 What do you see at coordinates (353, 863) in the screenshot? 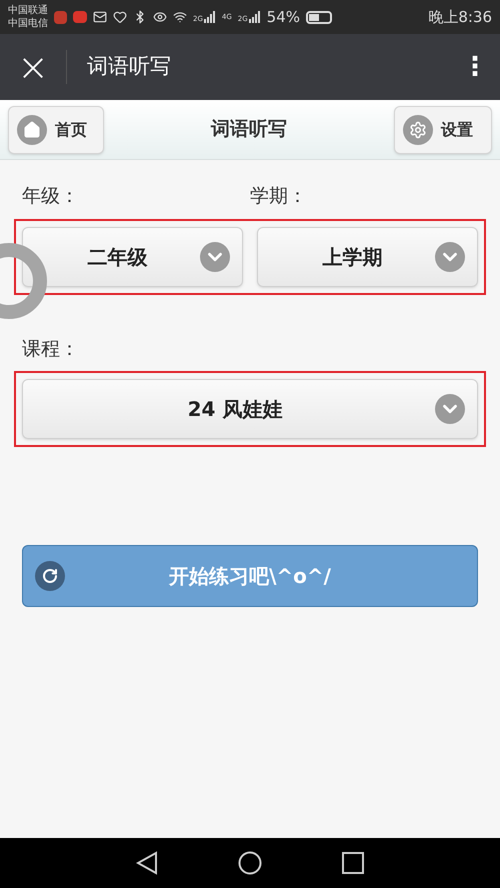
I see `recents-icon` at bounding box center [353, 863].